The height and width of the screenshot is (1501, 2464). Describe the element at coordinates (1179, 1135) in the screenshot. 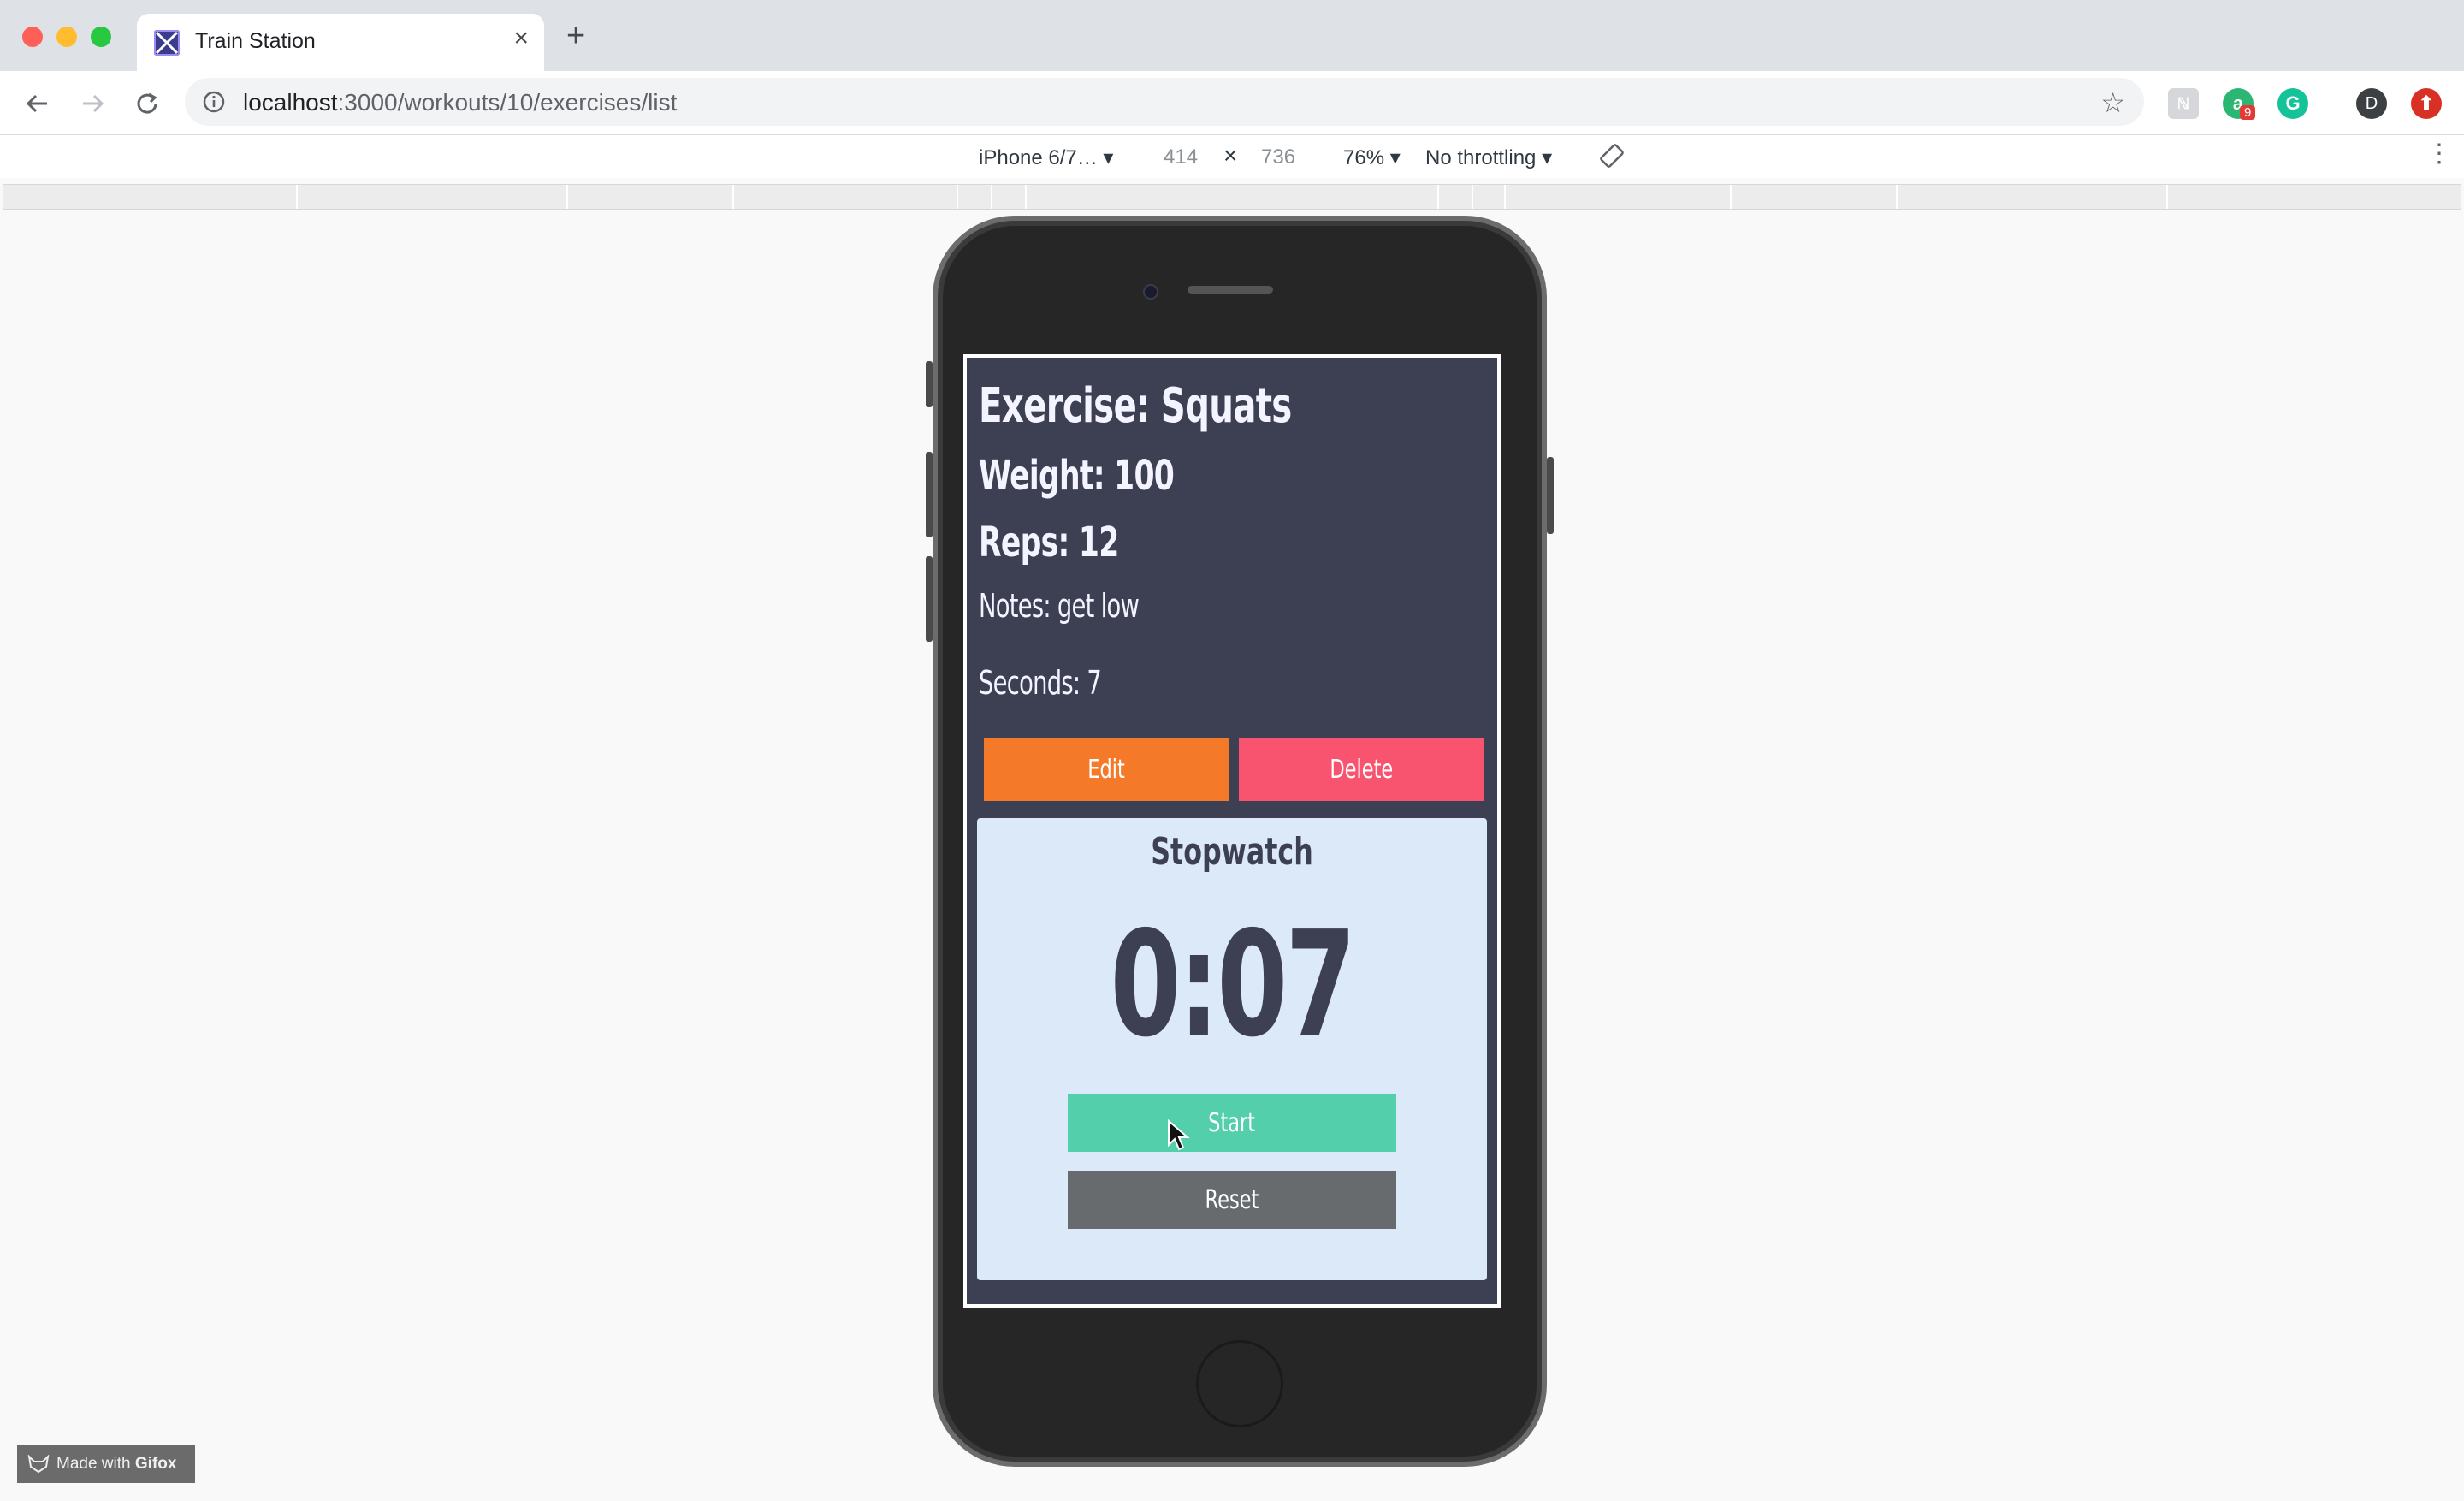

I see `mouse-cursor-icon` at that location.